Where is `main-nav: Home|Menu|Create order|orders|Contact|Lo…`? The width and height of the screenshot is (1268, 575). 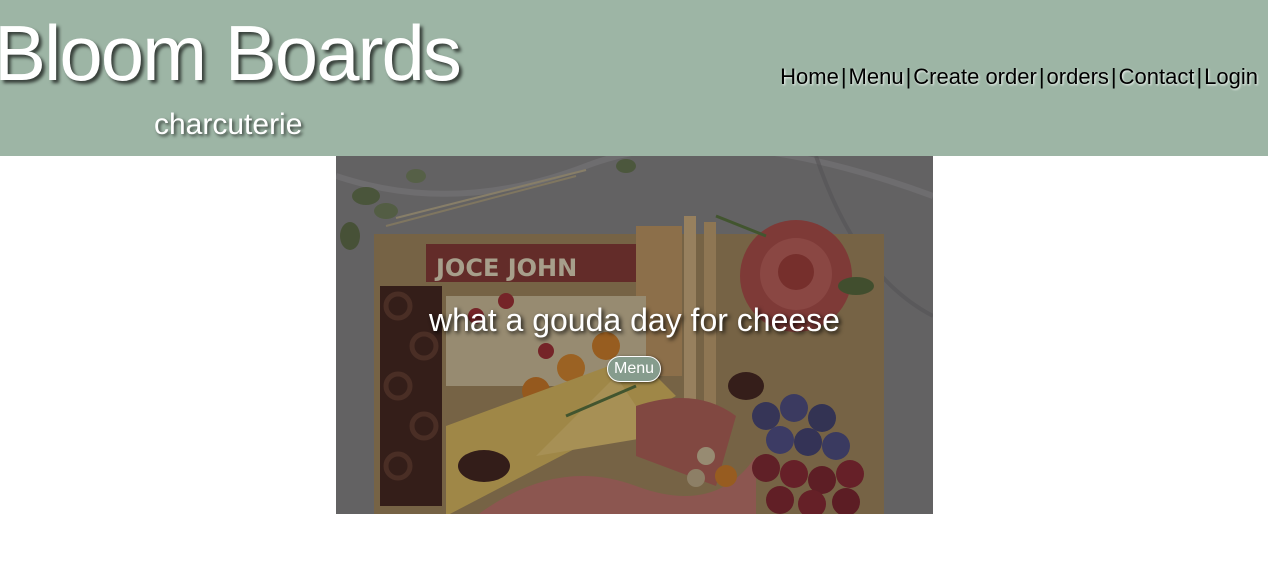
main-nav: Home|Menu|Create order|orders|Contact|Lo… is located at coordinates (1019, 77).